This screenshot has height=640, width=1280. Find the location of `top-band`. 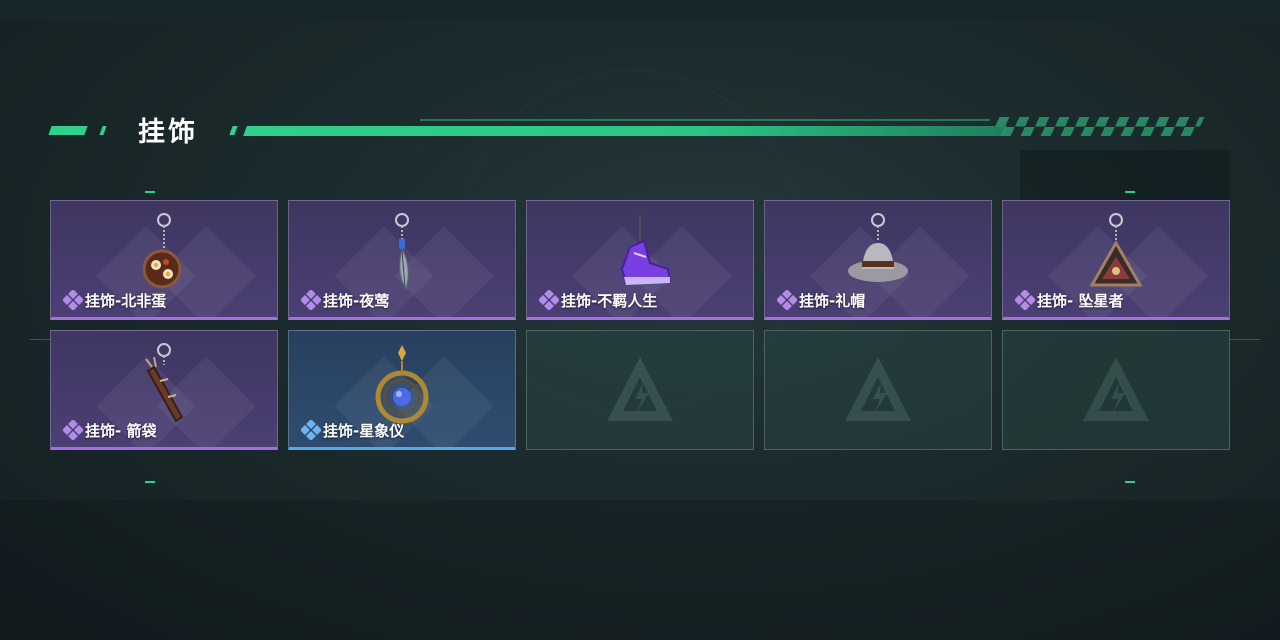

top-band is located at coordinates (640, 10).